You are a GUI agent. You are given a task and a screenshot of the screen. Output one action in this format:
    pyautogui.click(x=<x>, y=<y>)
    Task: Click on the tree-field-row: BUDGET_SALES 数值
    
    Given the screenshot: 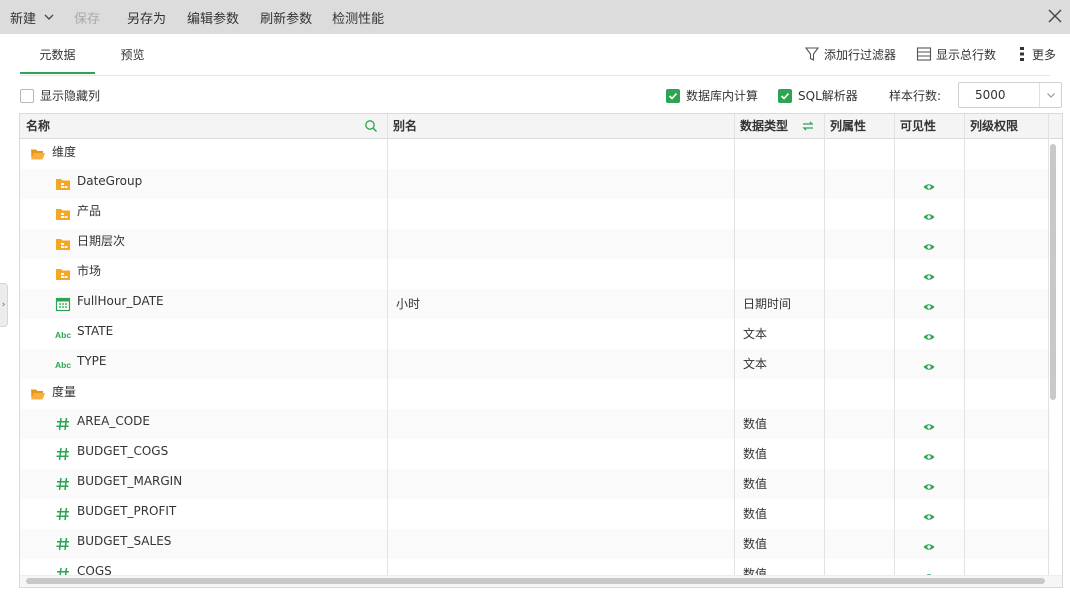 What is the action you would take?
    pyautogui.click(x=535, y=544)
    